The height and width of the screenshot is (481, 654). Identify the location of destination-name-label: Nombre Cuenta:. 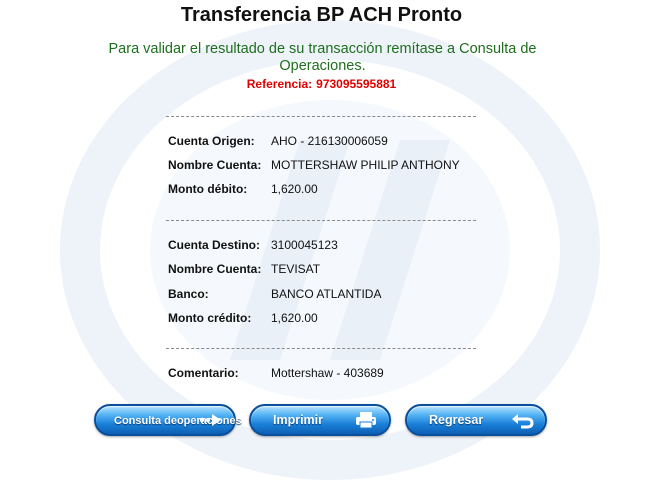
(215, 269).